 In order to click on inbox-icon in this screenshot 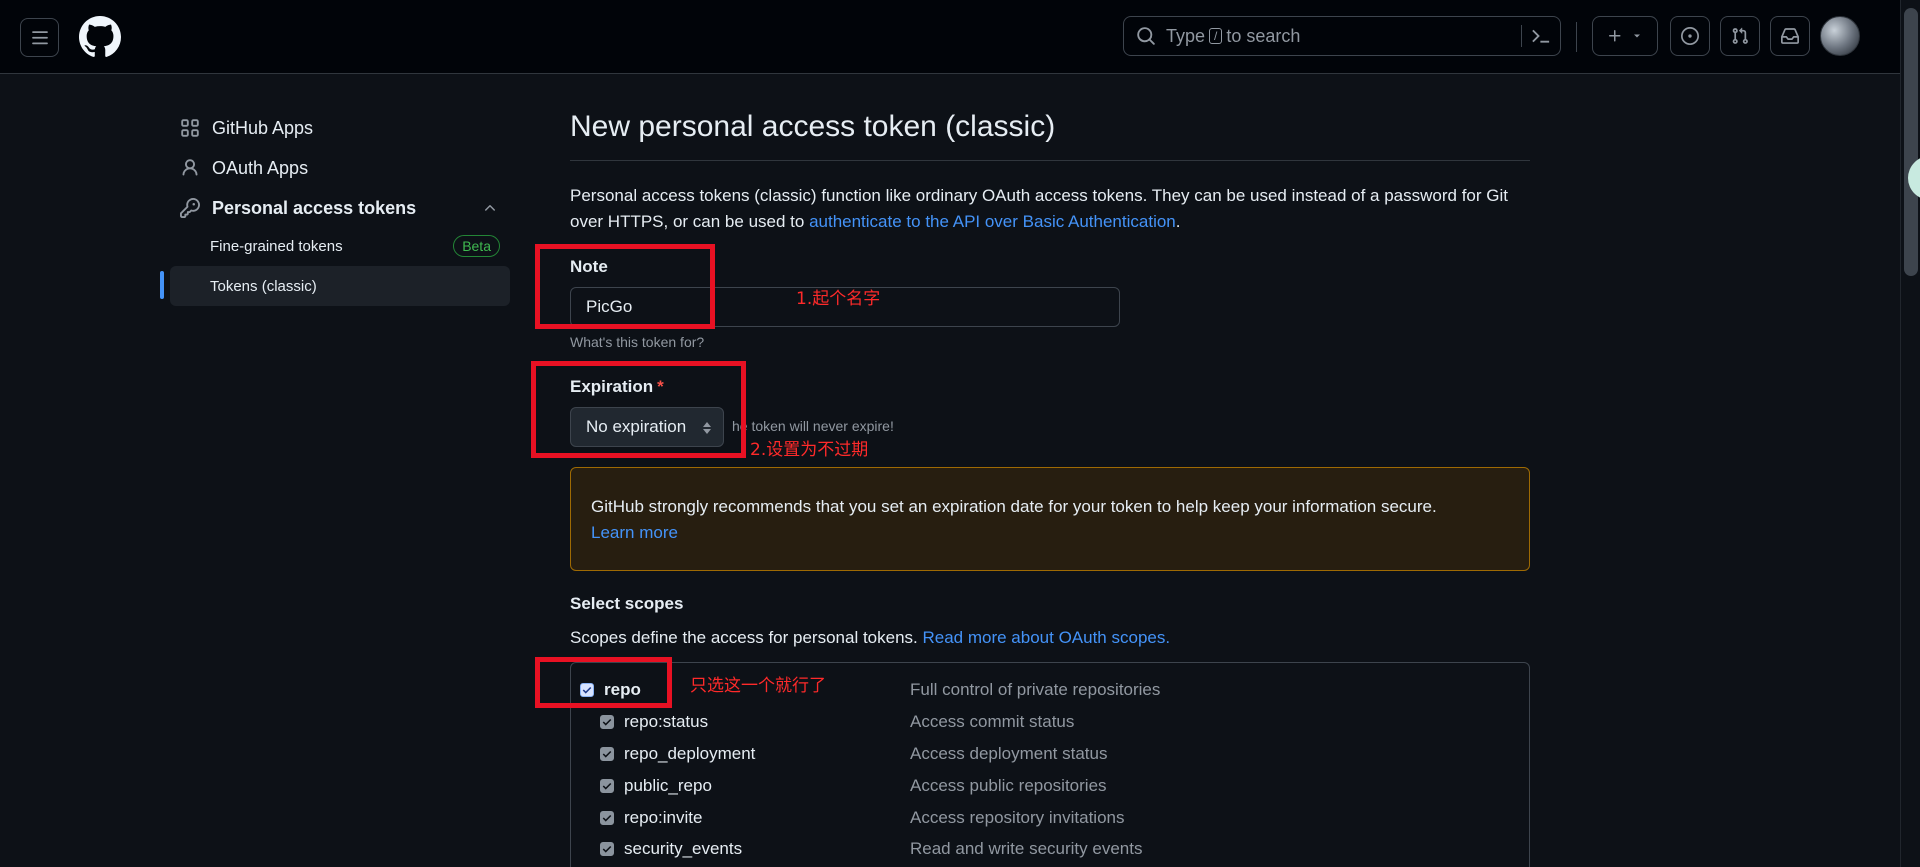, I will do `click(1790, 36)`.